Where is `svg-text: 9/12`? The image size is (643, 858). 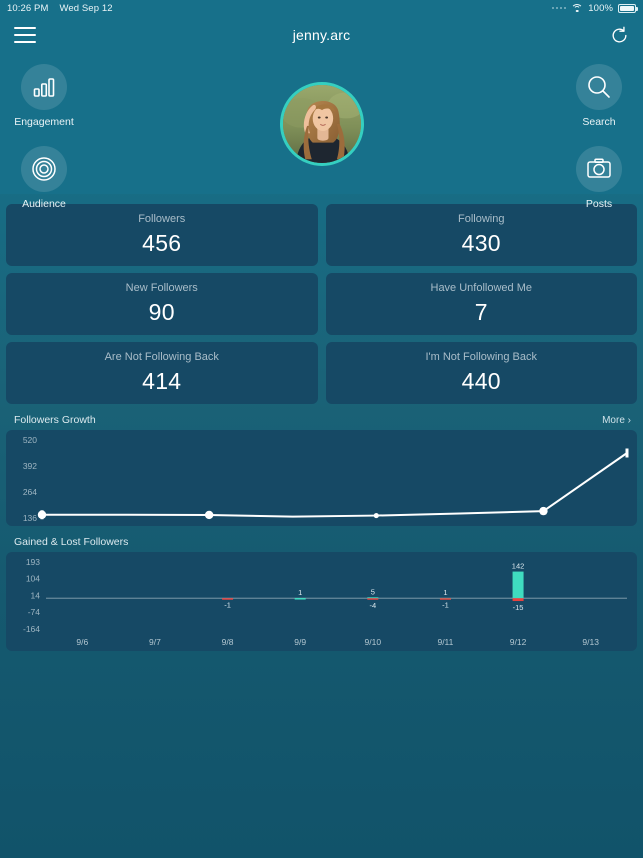
svg-text: 9/12 is located at coordinates (518, 642).